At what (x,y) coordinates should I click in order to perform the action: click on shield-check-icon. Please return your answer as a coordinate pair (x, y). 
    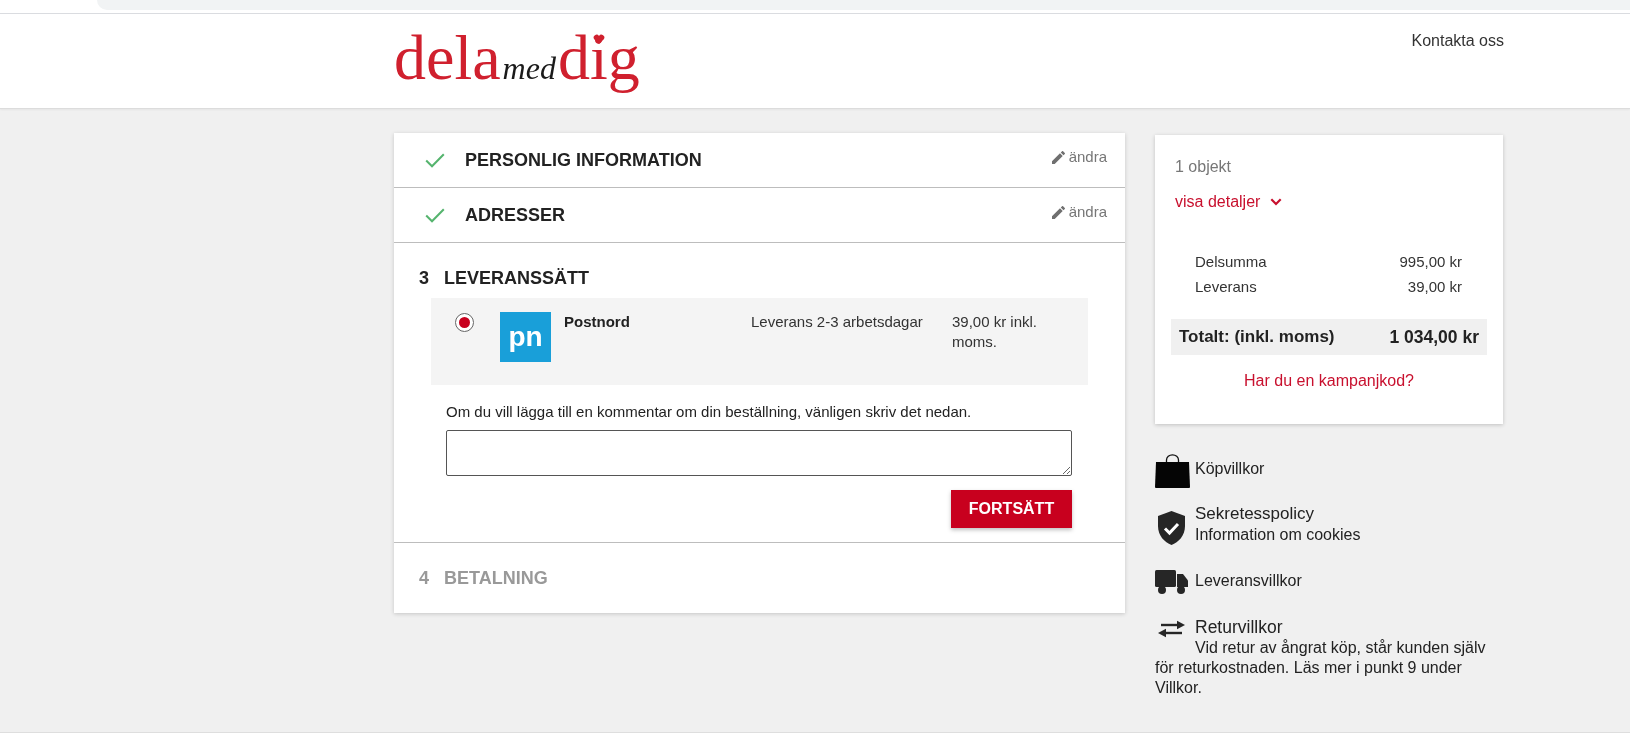
    Looking at the image, I should click on (1171, 528).